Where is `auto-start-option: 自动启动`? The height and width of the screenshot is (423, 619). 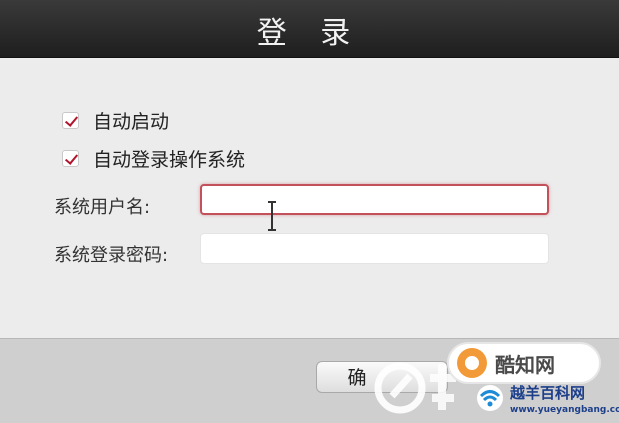 auto-start-option: 自动启动 is located at coordinates (115, 120).